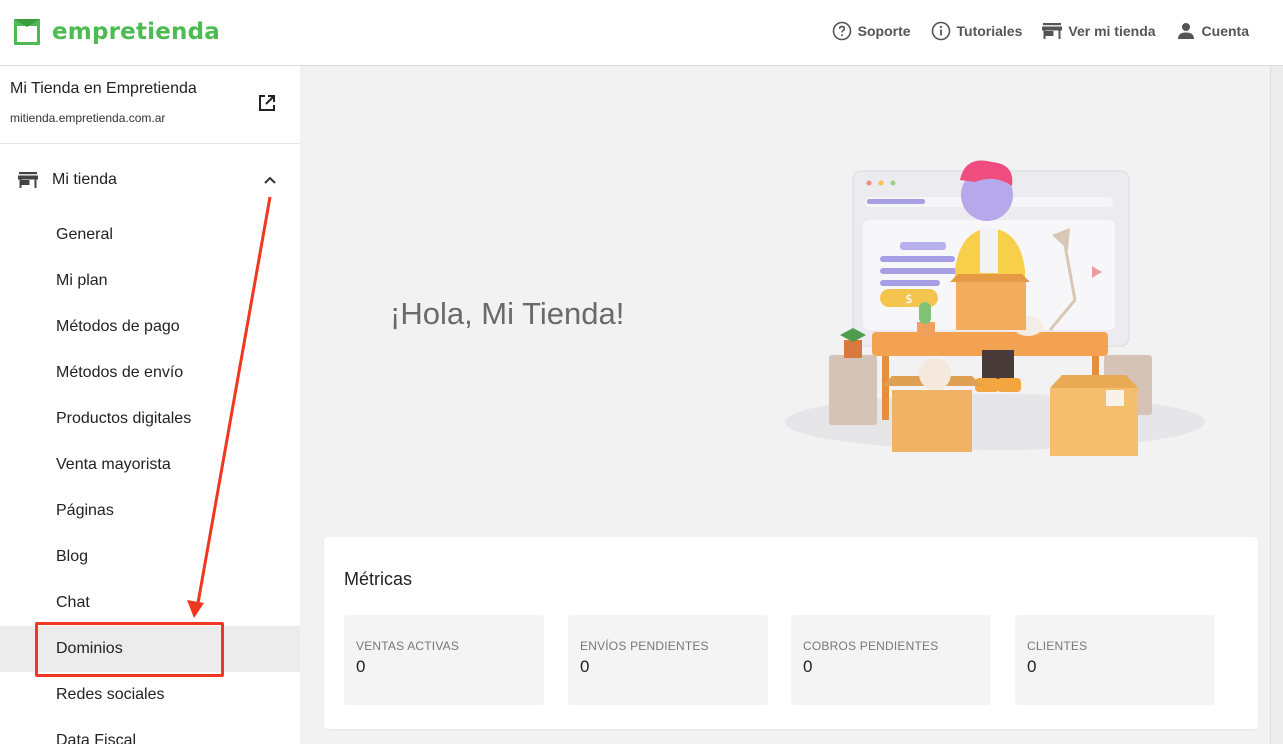 This screenshot has width=1283, height=744. I want to click on sidebar-item-label: Mi plan, so click(82, 280).